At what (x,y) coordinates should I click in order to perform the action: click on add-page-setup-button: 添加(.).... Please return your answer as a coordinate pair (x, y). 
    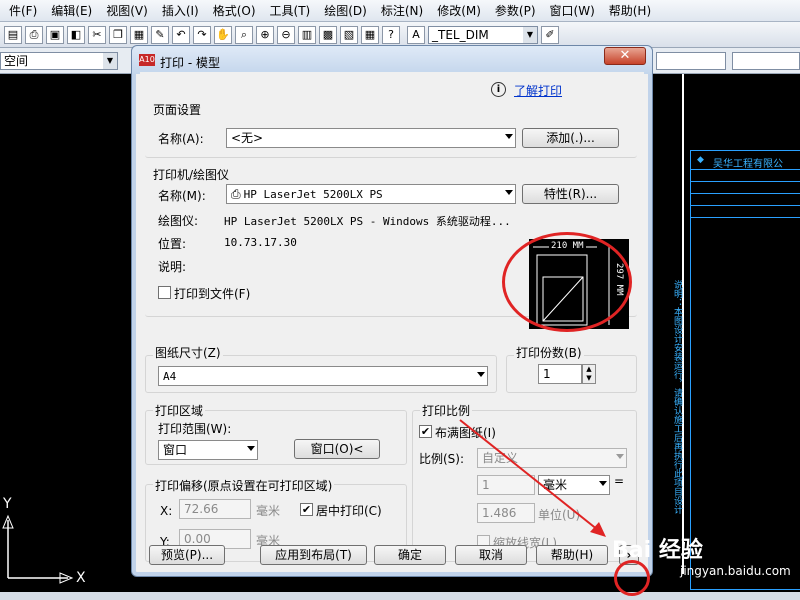
    Looking at the image, I should click on (570, 138).